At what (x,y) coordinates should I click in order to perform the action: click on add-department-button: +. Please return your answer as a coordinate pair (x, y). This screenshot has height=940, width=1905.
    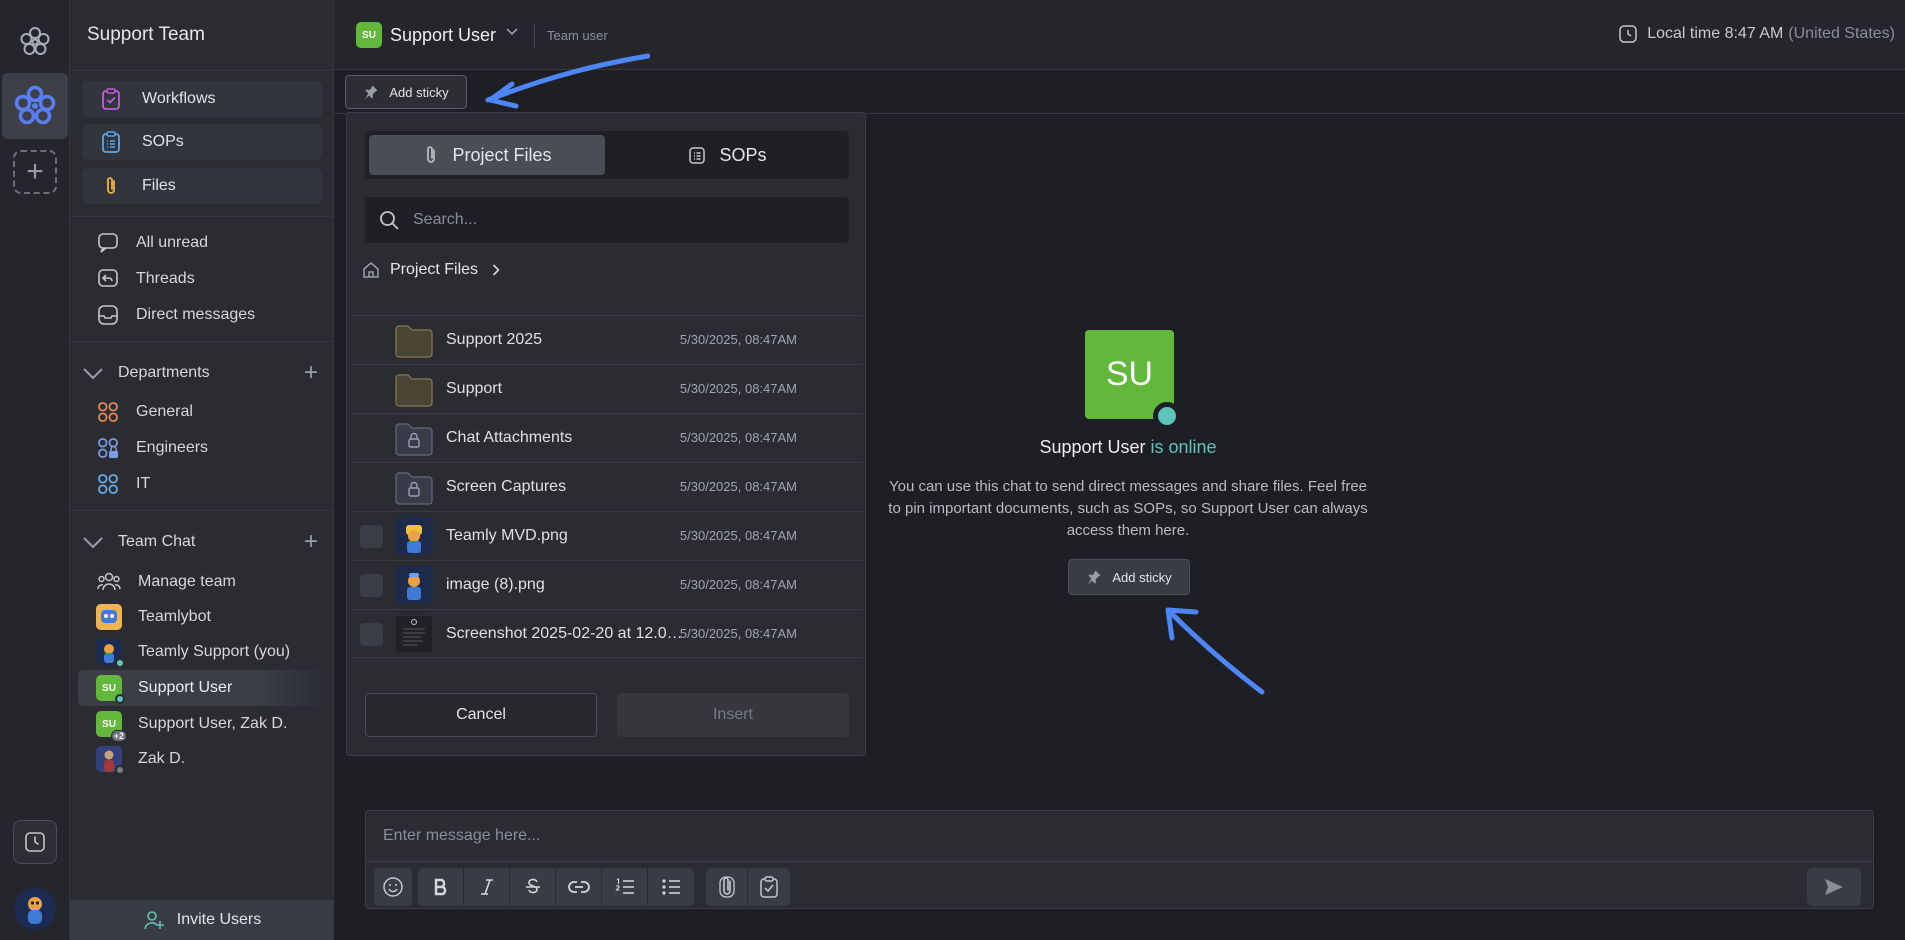
    Looking at the image, I should click on (311, 373).